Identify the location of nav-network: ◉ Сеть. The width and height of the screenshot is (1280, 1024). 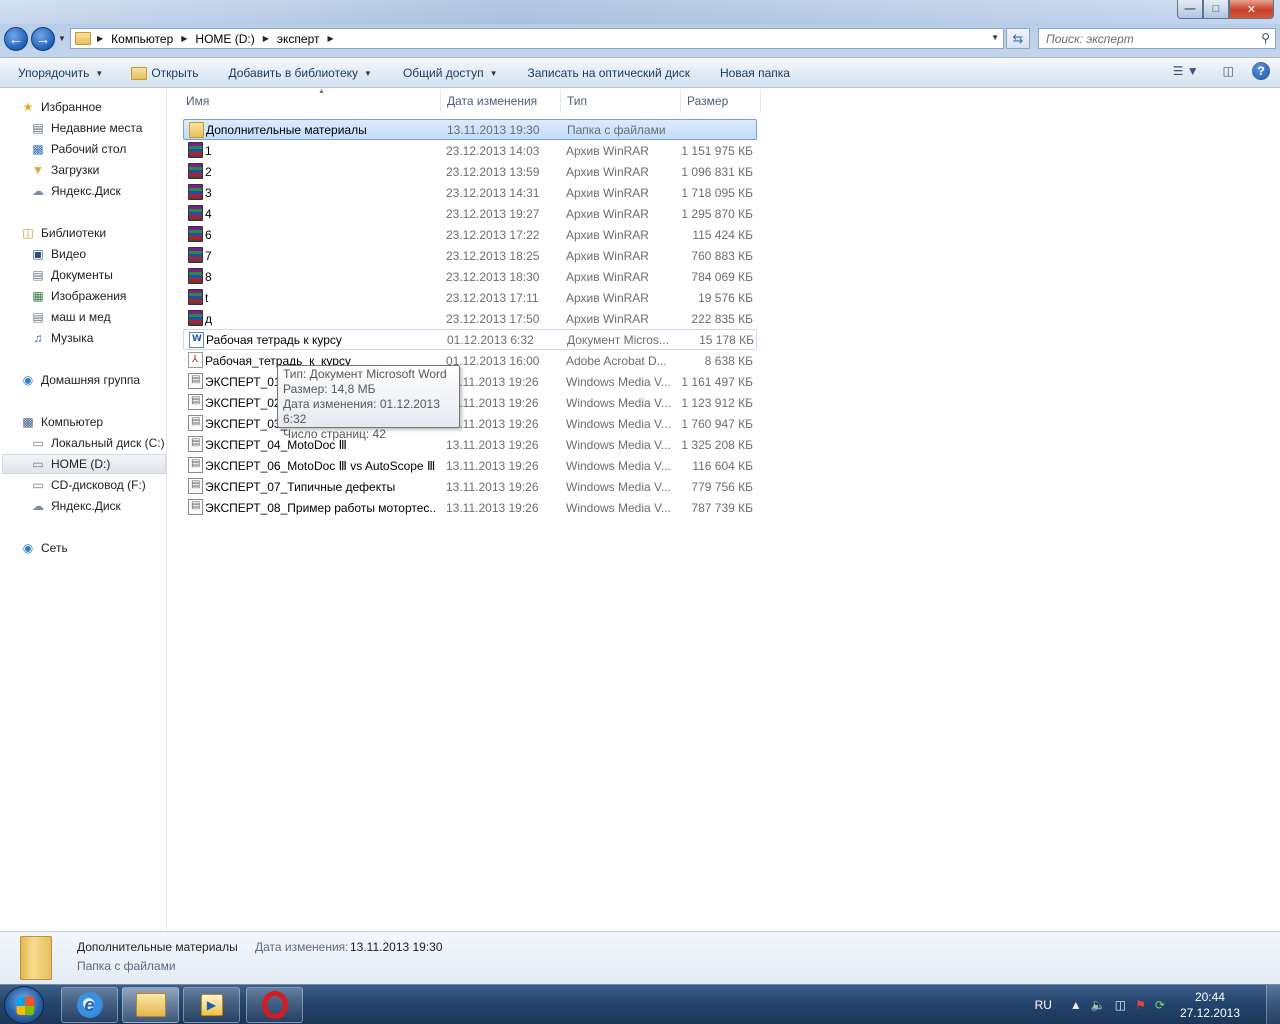
(44, 548).